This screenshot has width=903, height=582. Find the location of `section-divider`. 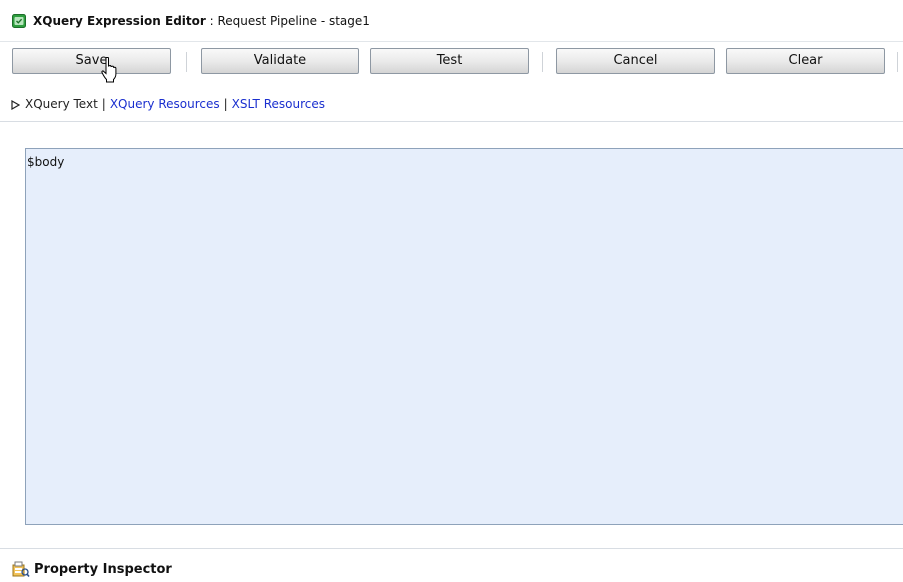

section-divider is located at coordinates (451, 548).